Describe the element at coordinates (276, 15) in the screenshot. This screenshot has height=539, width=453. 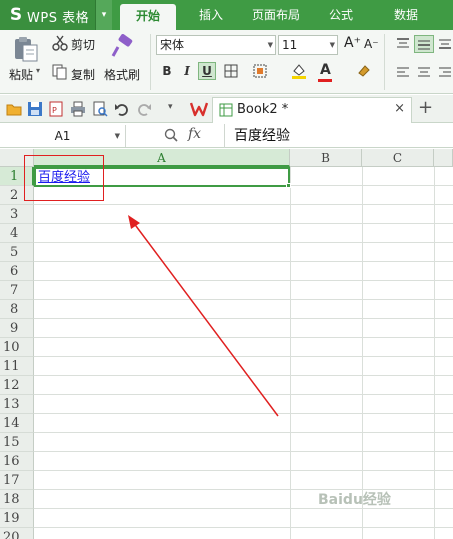
I see `tab-page-layout: 页面布局` at that location.